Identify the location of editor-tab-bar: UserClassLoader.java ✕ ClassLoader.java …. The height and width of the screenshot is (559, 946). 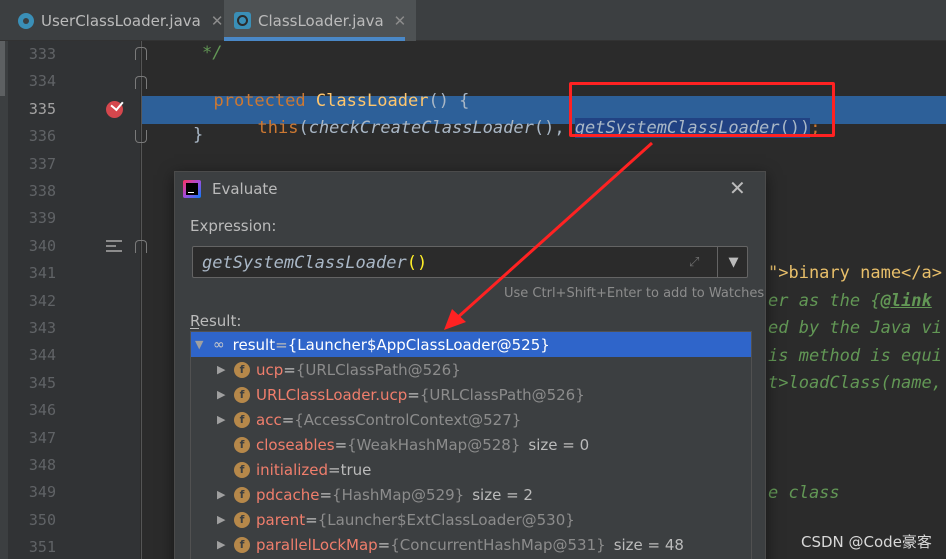
(473, 20).